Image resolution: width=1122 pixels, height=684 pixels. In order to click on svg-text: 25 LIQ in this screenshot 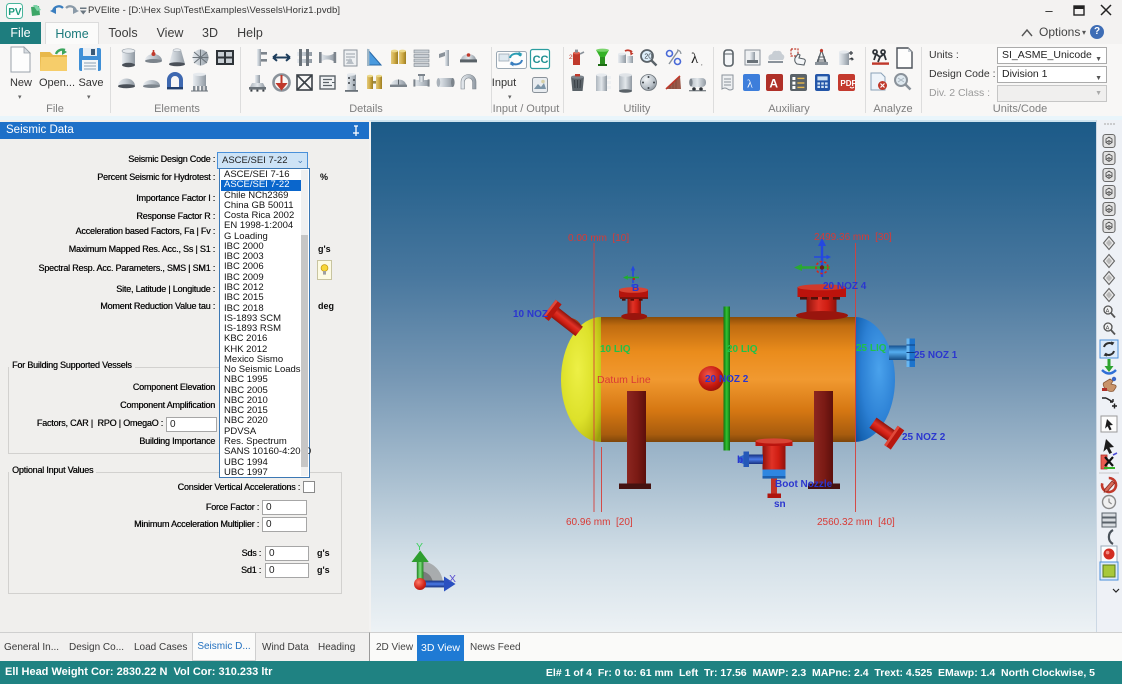, I will do `click(871, 348)`.